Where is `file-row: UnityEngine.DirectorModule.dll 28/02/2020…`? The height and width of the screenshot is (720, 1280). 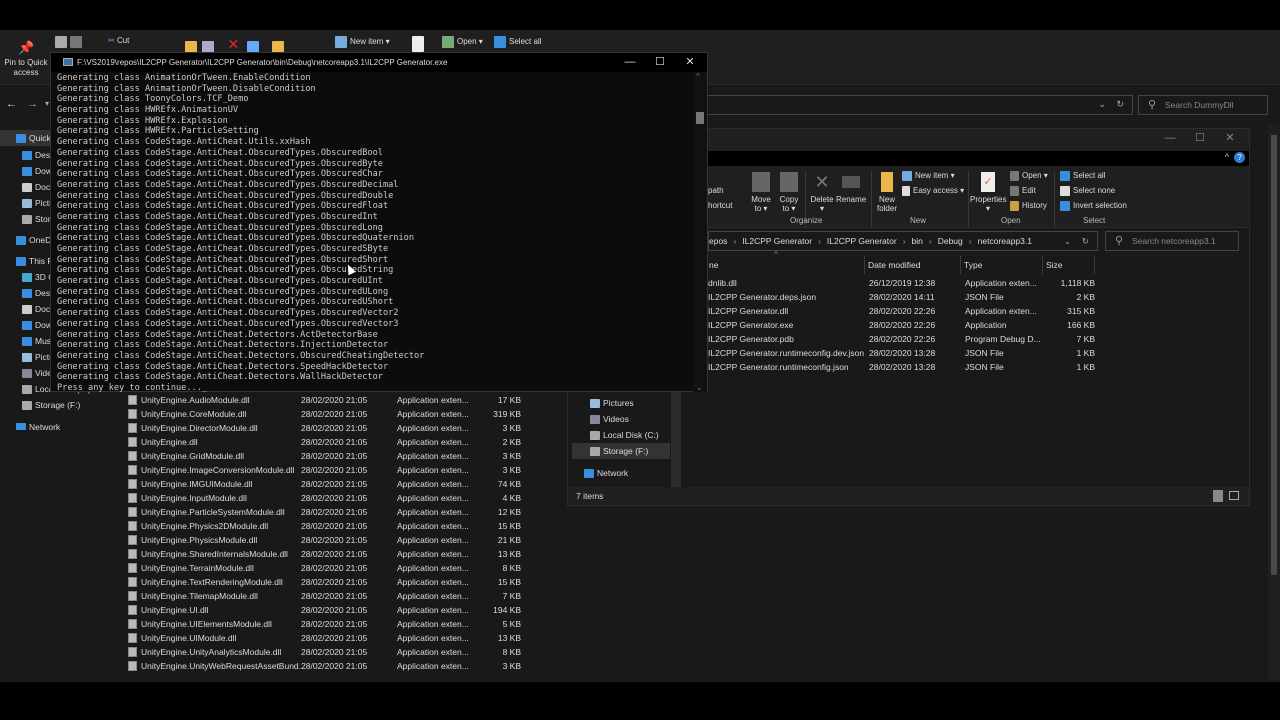 file-row: UnityEngine.DirectorModule.dll 28/02/2020… is located at coordinates (328, 428).